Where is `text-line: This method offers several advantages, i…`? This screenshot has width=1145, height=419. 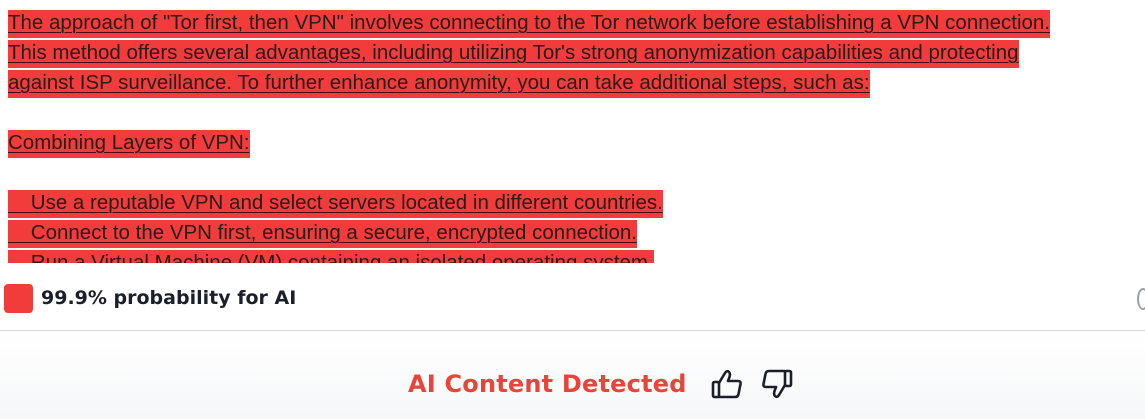 text-line: This method offers several advantages, i… is located at coordinates (573, 53).